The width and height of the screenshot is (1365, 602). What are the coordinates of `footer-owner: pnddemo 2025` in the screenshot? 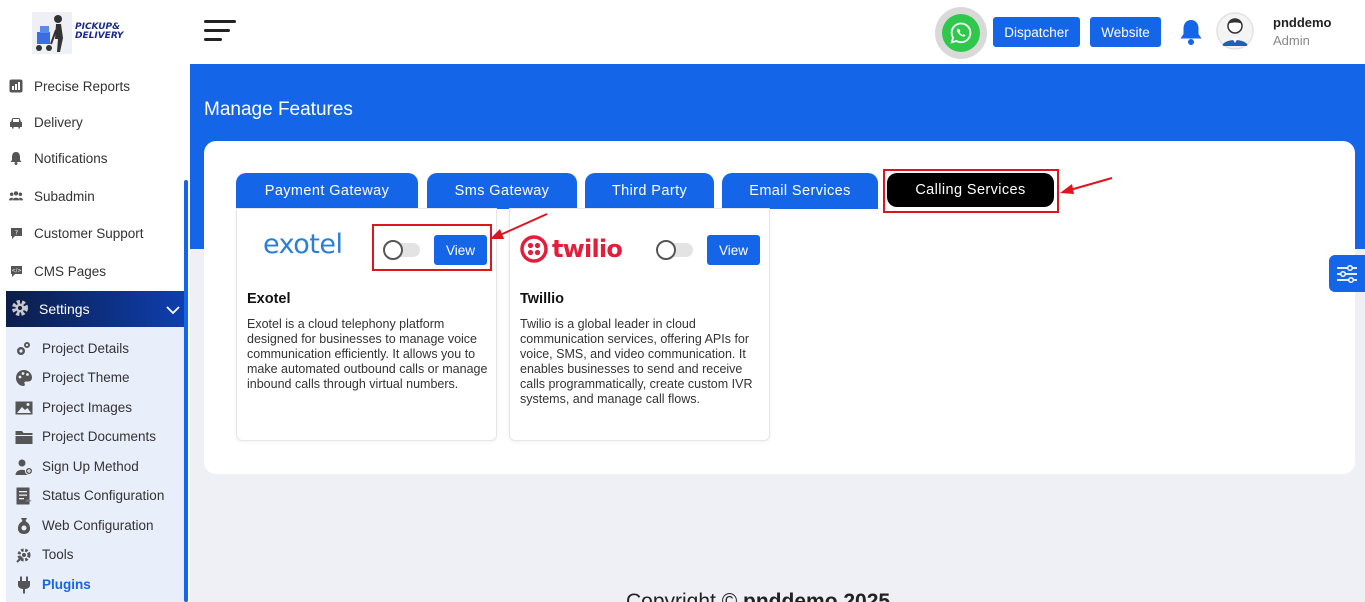 It's located at (817, 596).